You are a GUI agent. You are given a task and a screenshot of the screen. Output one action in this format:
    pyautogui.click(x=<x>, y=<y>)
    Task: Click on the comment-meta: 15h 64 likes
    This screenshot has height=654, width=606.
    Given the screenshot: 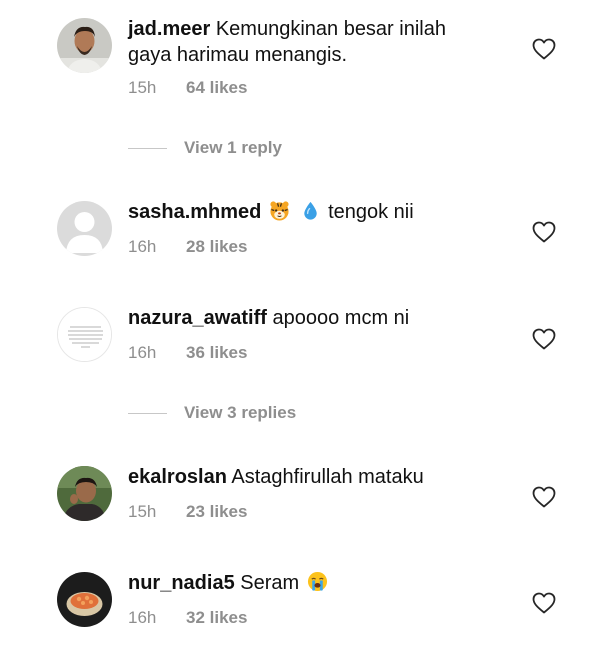 What is the action you would take?
    pyautogui.click(x=187, y=88)
    